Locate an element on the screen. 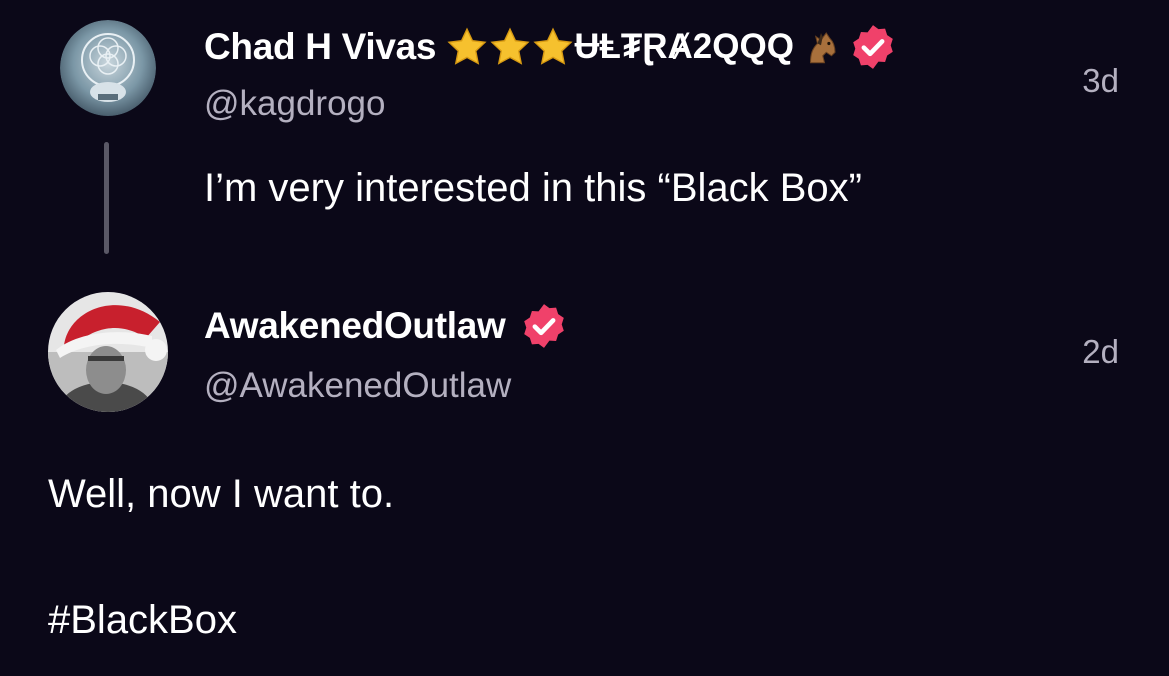 The image size is (1169, 676). cowboy-avatar-image is located at coordinates (108, 352).